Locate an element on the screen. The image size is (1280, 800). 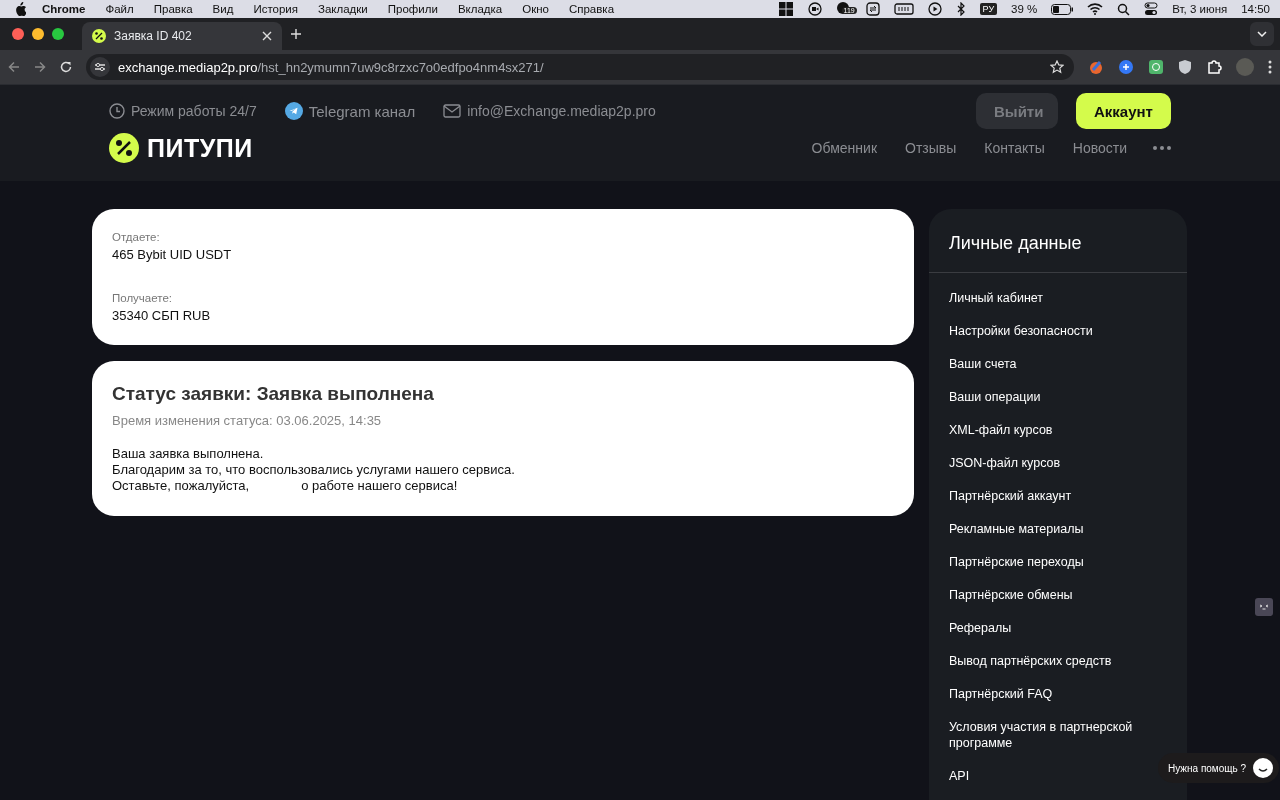
contact-text: Режим работы 24/7 is located at coordinates (194, 111).